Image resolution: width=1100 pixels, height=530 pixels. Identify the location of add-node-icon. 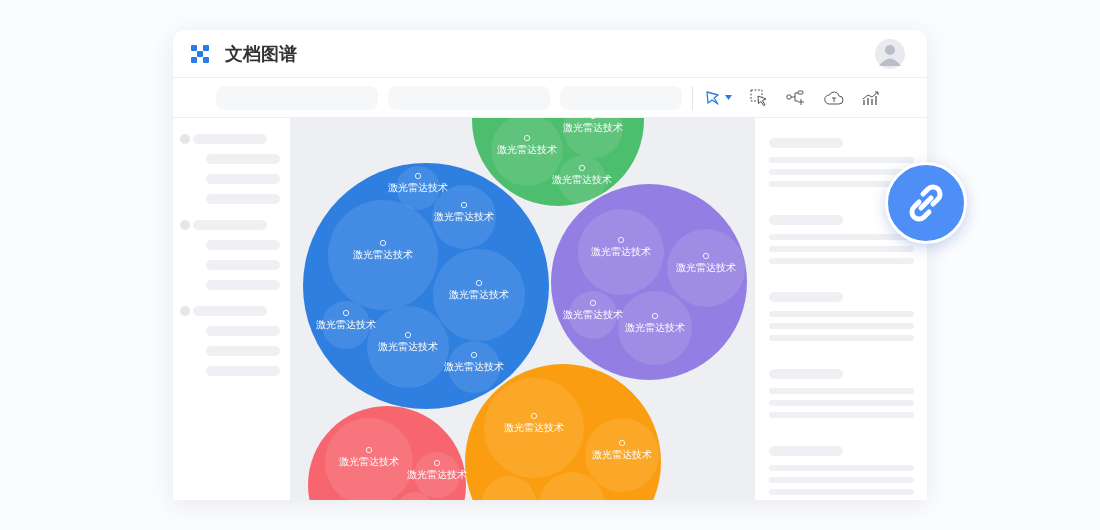
(796, 97).